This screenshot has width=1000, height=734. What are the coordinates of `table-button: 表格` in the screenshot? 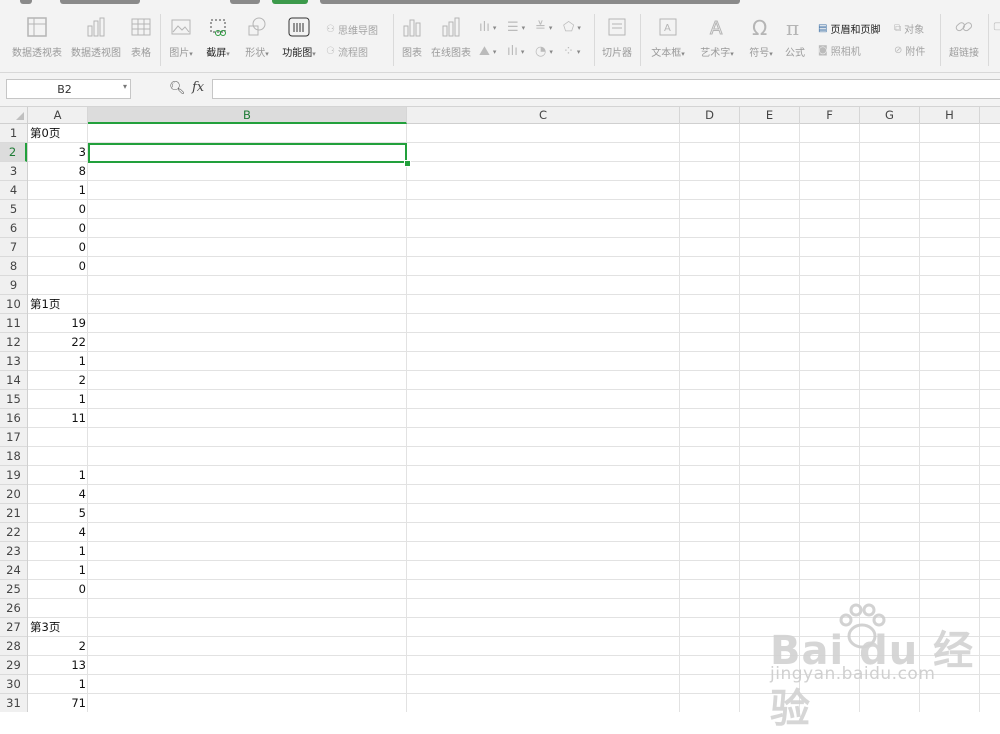 It's located at (141, 37).